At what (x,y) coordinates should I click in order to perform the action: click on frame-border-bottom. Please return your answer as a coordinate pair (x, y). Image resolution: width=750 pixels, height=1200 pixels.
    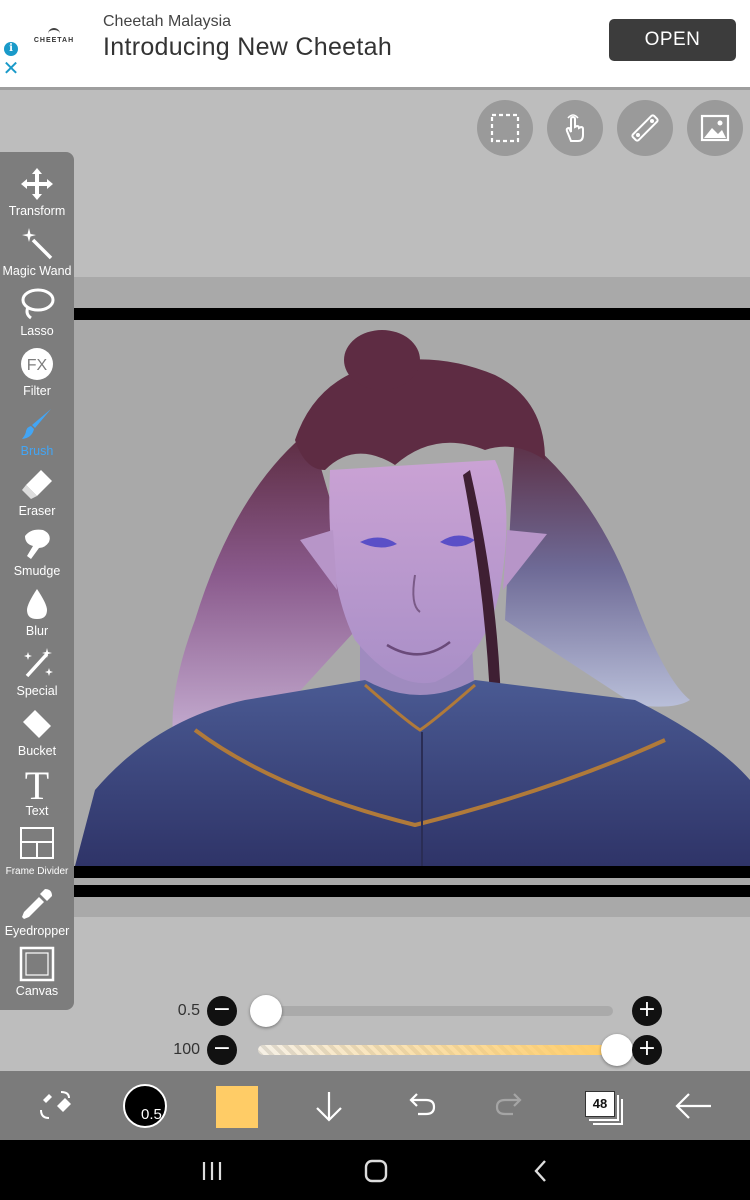
    Looking at the image, I should click on (375, 891).